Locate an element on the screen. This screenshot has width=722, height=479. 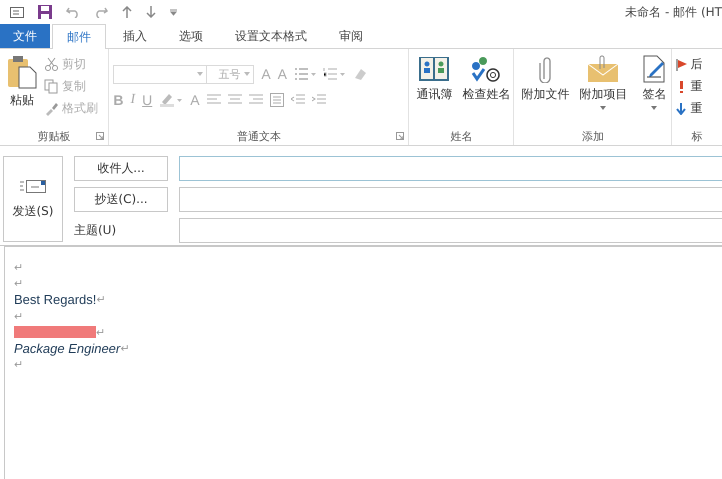
address-book-button: 通讯簿 is located at coordinates (434, 90).